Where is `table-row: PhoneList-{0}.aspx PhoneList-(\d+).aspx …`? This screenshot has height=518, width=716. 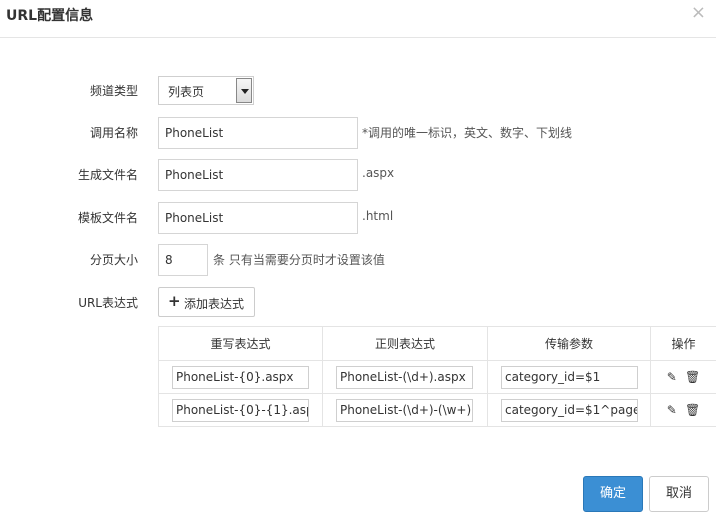
table-row: PhoneList-{0}.aspx PhoneList-(\d+).aspx … is located at coordinates (437, 377).